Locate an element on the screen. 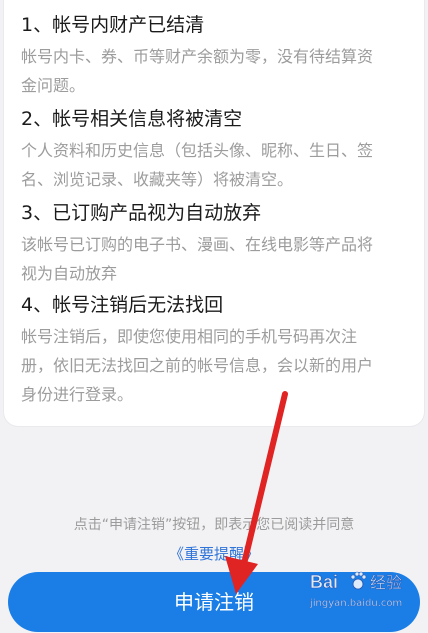  condition-desc-1-line-1: 帐号内卡、券、币等财产余额为零，没有待结算资 is located at coordinates (197, 56).